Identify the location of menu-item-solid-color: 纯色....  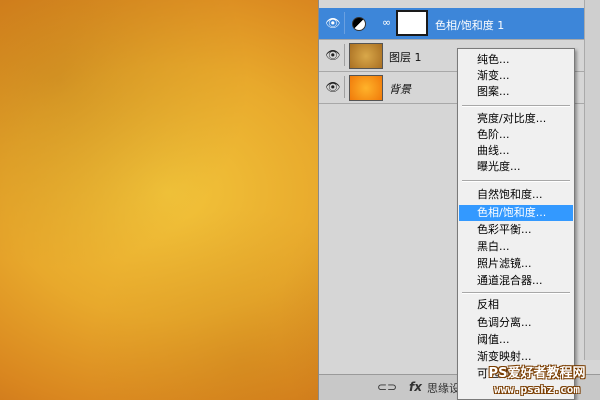
(516, 60).